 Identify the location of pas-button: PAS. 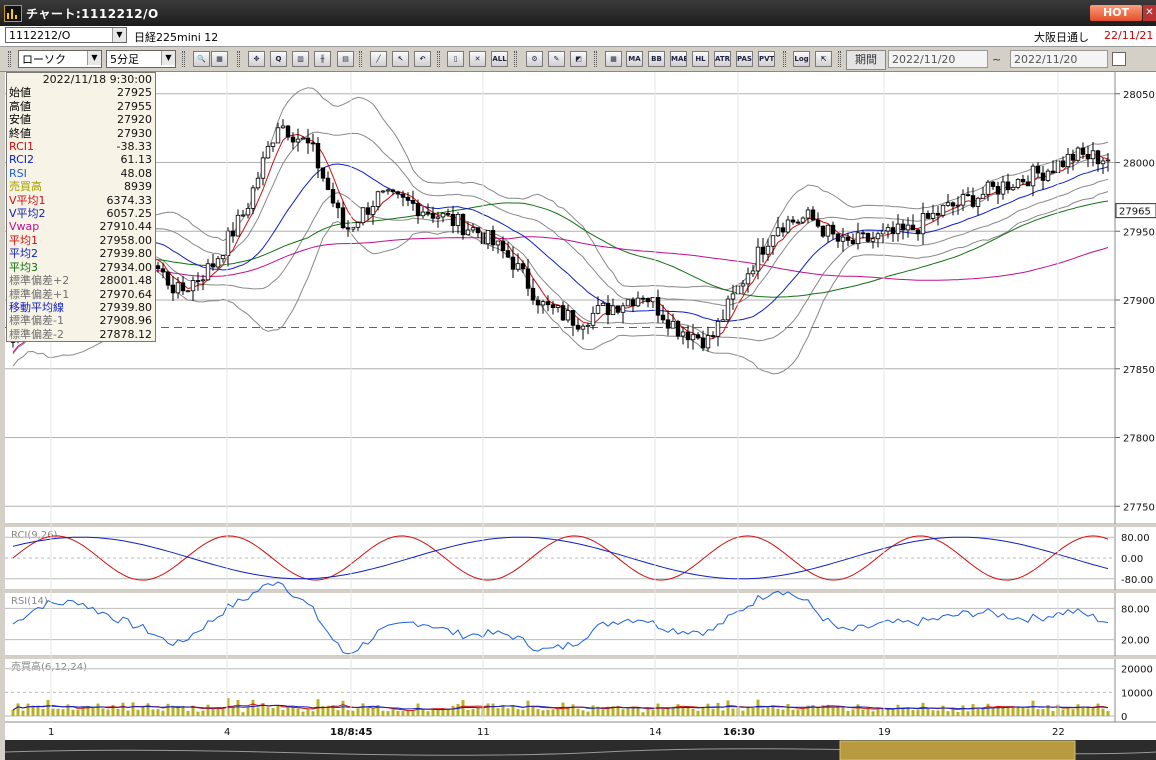
(744, 59).